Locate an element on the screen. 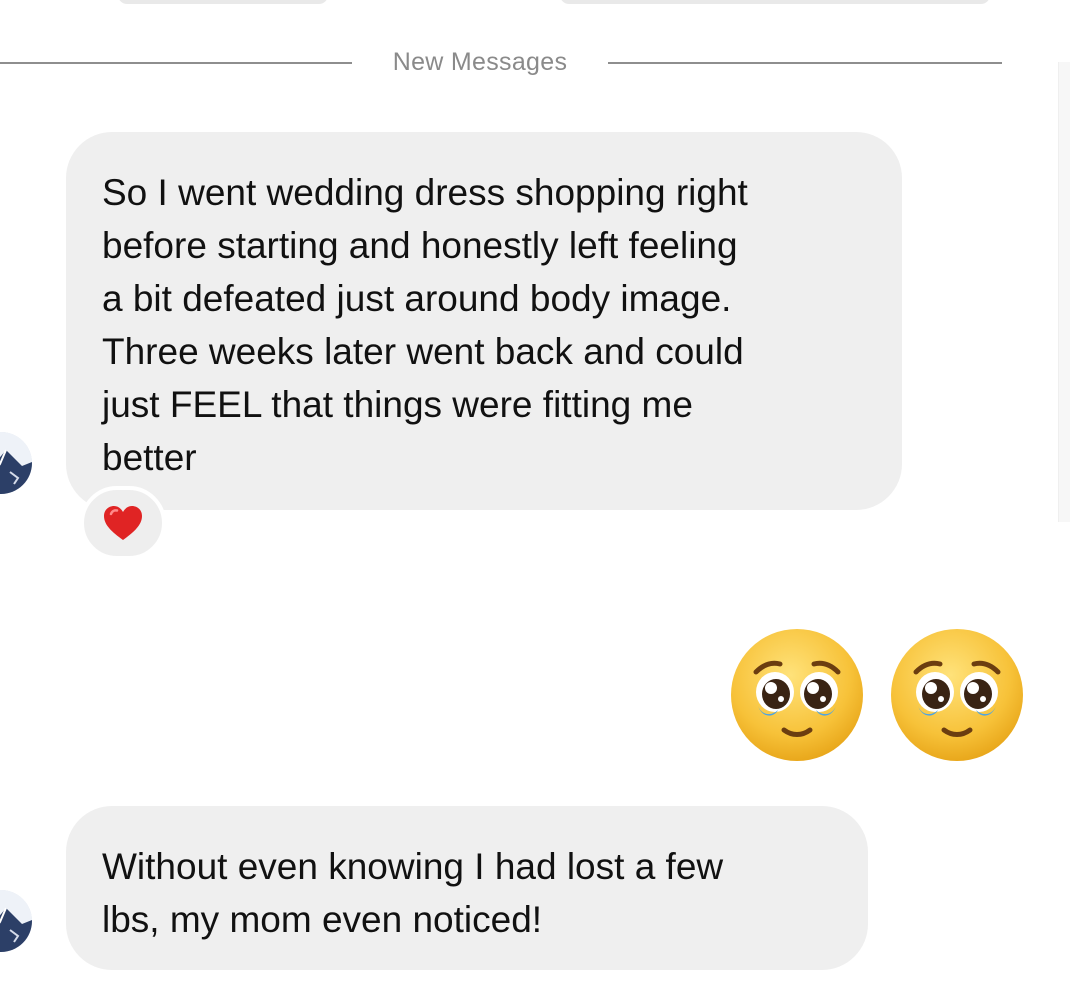 The width and height of the screenshot is (1070, 996). divider-line-left is located at coordinates (176, 63).